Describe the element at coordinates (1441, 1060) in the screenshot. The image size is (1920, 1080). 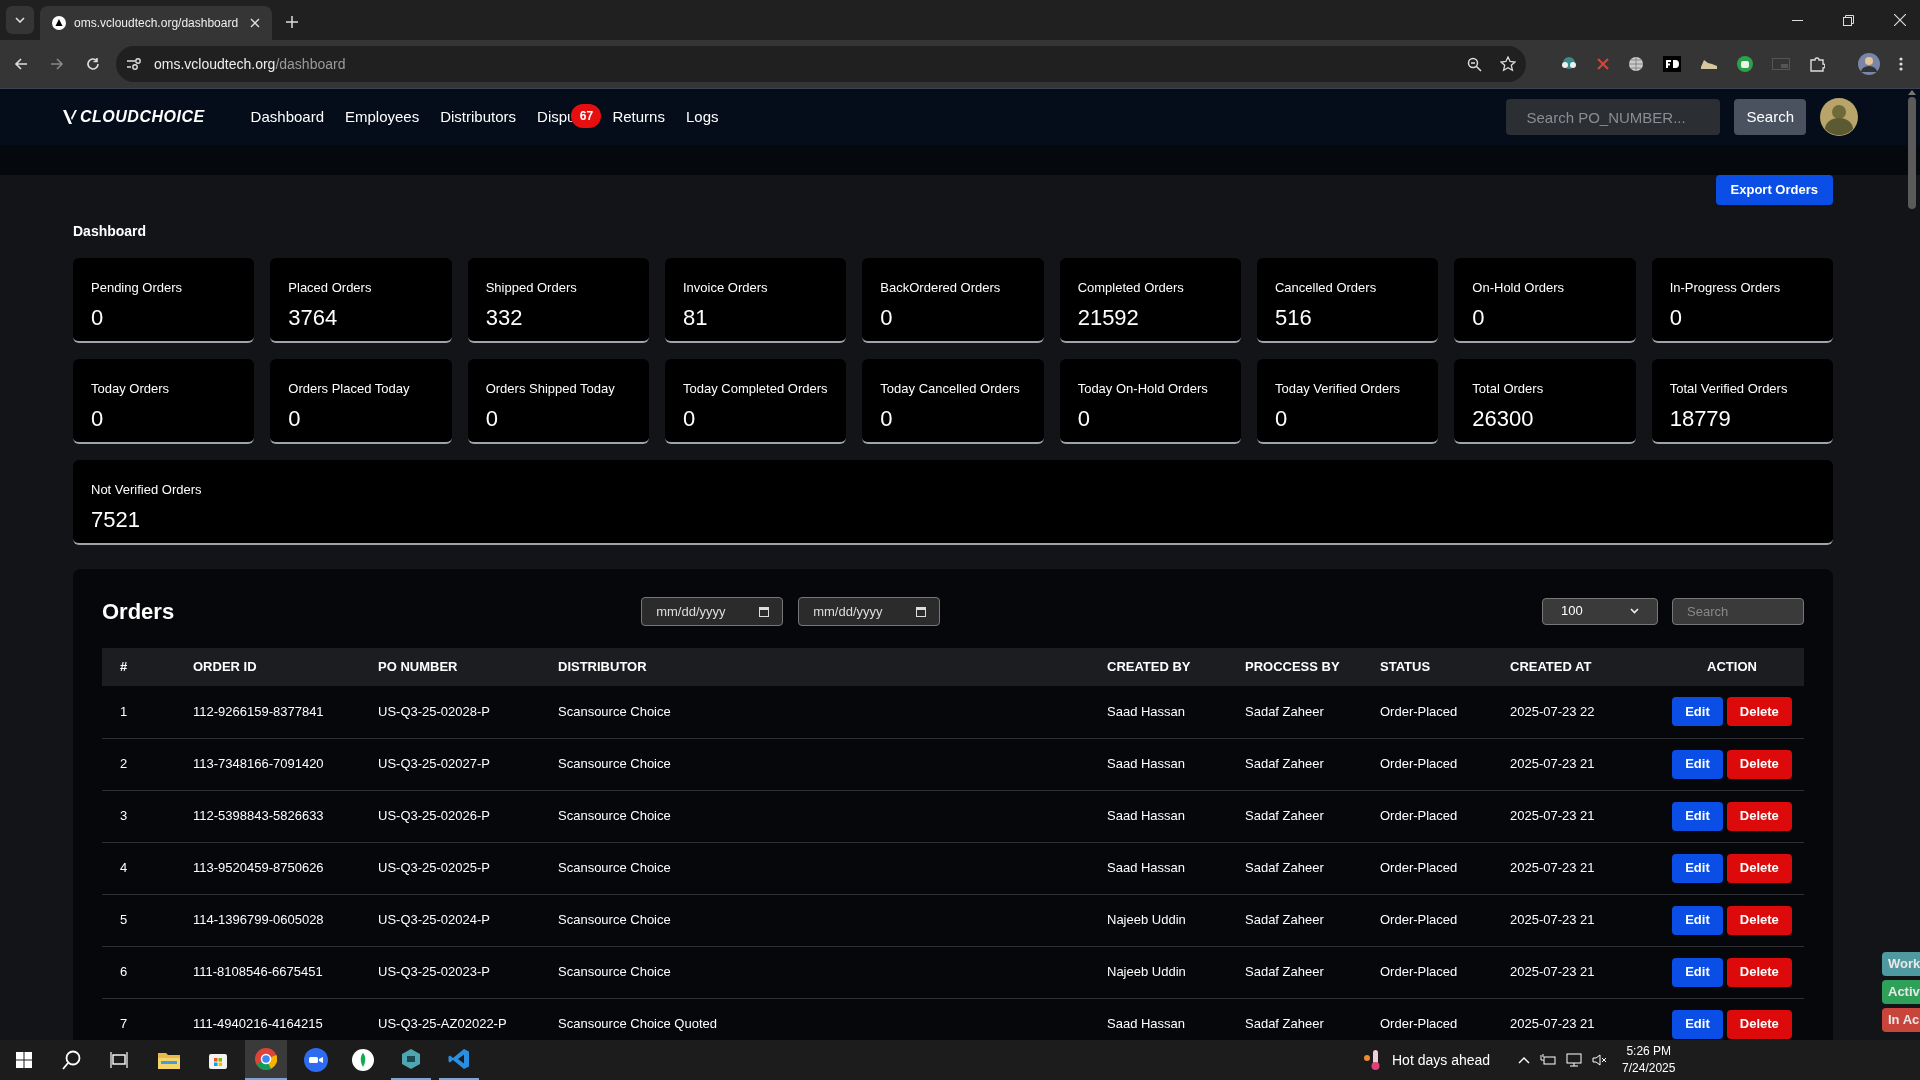
I see `weather-text: Hot days ahead` at that location.